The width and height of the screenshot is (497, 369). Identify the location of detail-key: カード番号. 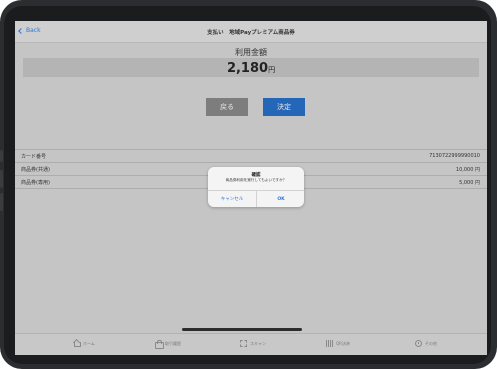
(34, 157).